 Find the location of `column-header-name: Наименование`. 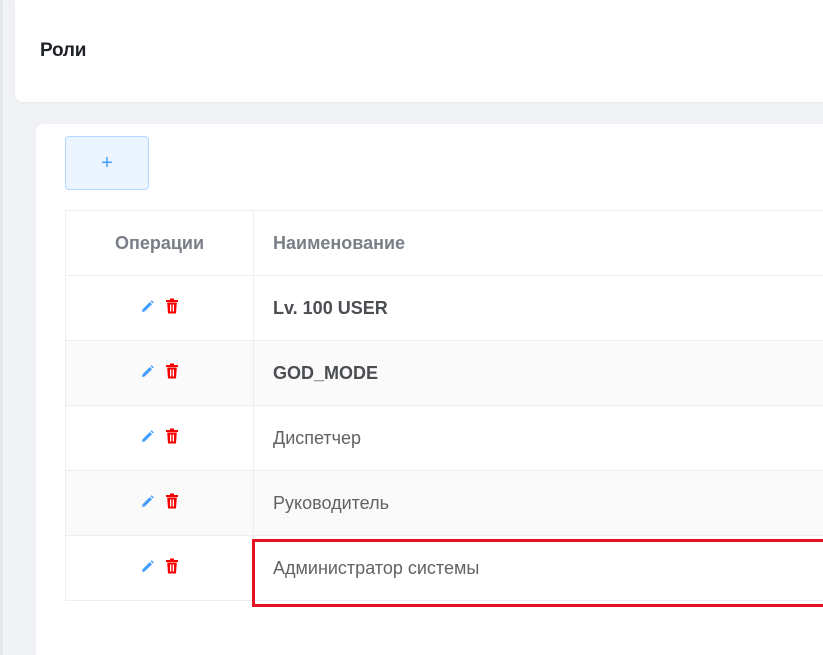

column-header-name: Наименование is located at coordinates (538, 243).